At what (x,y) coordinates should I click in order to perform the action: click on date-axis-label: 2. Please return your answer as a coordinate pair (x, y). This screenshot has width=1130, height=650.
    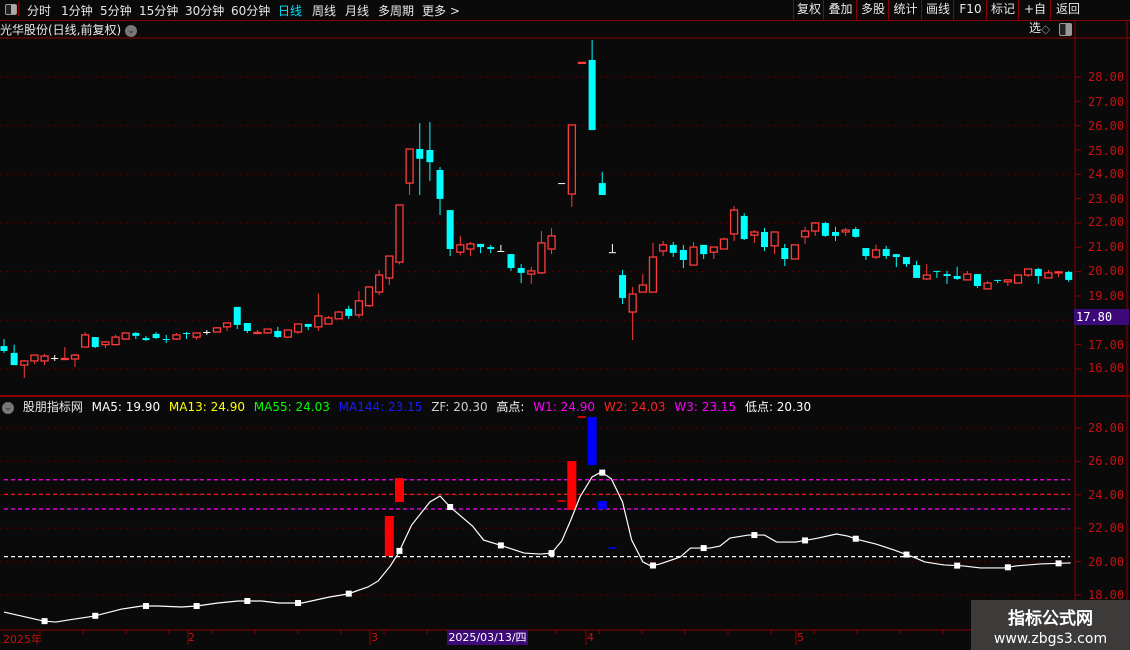
    Looking at the image, I should click on (191, 637).